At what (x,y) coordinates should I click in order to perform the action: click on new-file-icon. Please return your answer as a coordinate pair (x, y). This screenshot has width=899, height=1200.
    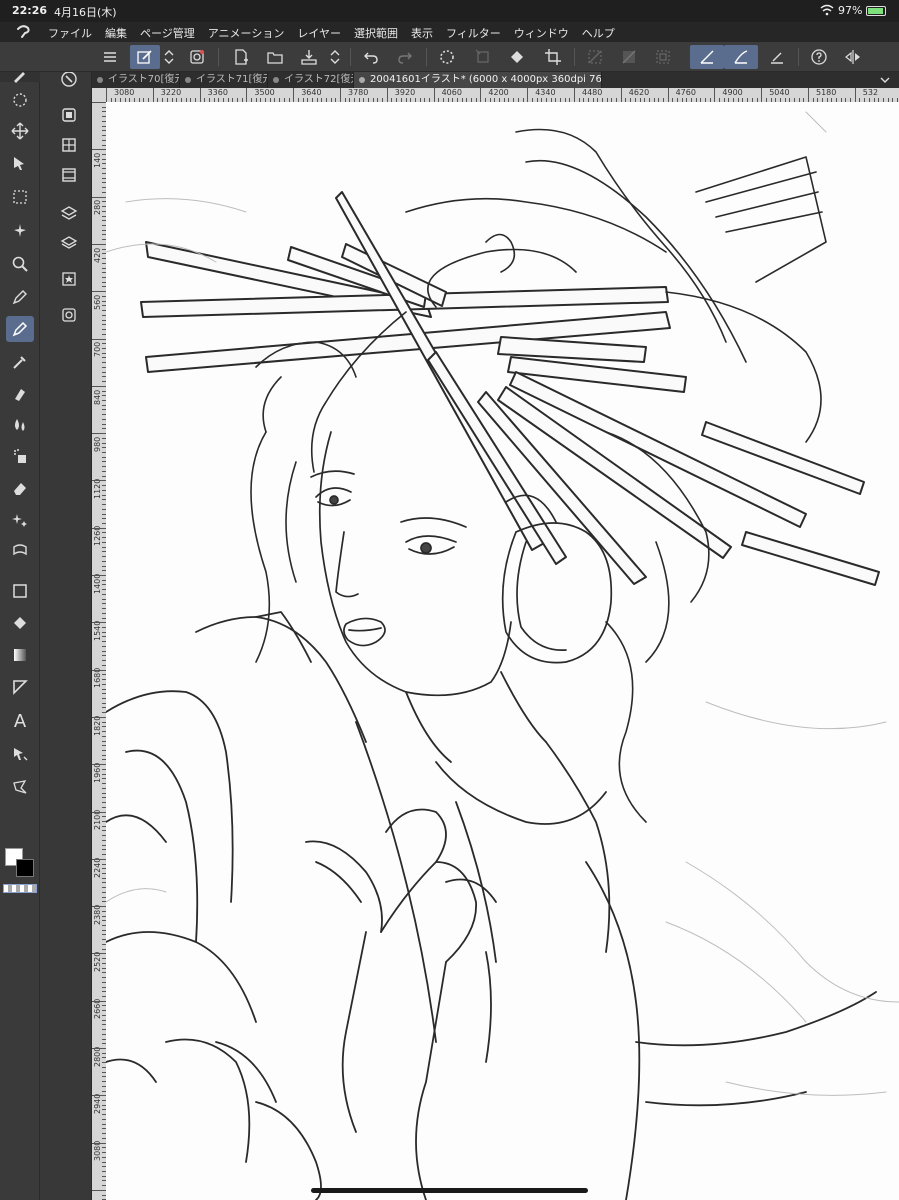
    Looking at the image, I should click on (241, 57).